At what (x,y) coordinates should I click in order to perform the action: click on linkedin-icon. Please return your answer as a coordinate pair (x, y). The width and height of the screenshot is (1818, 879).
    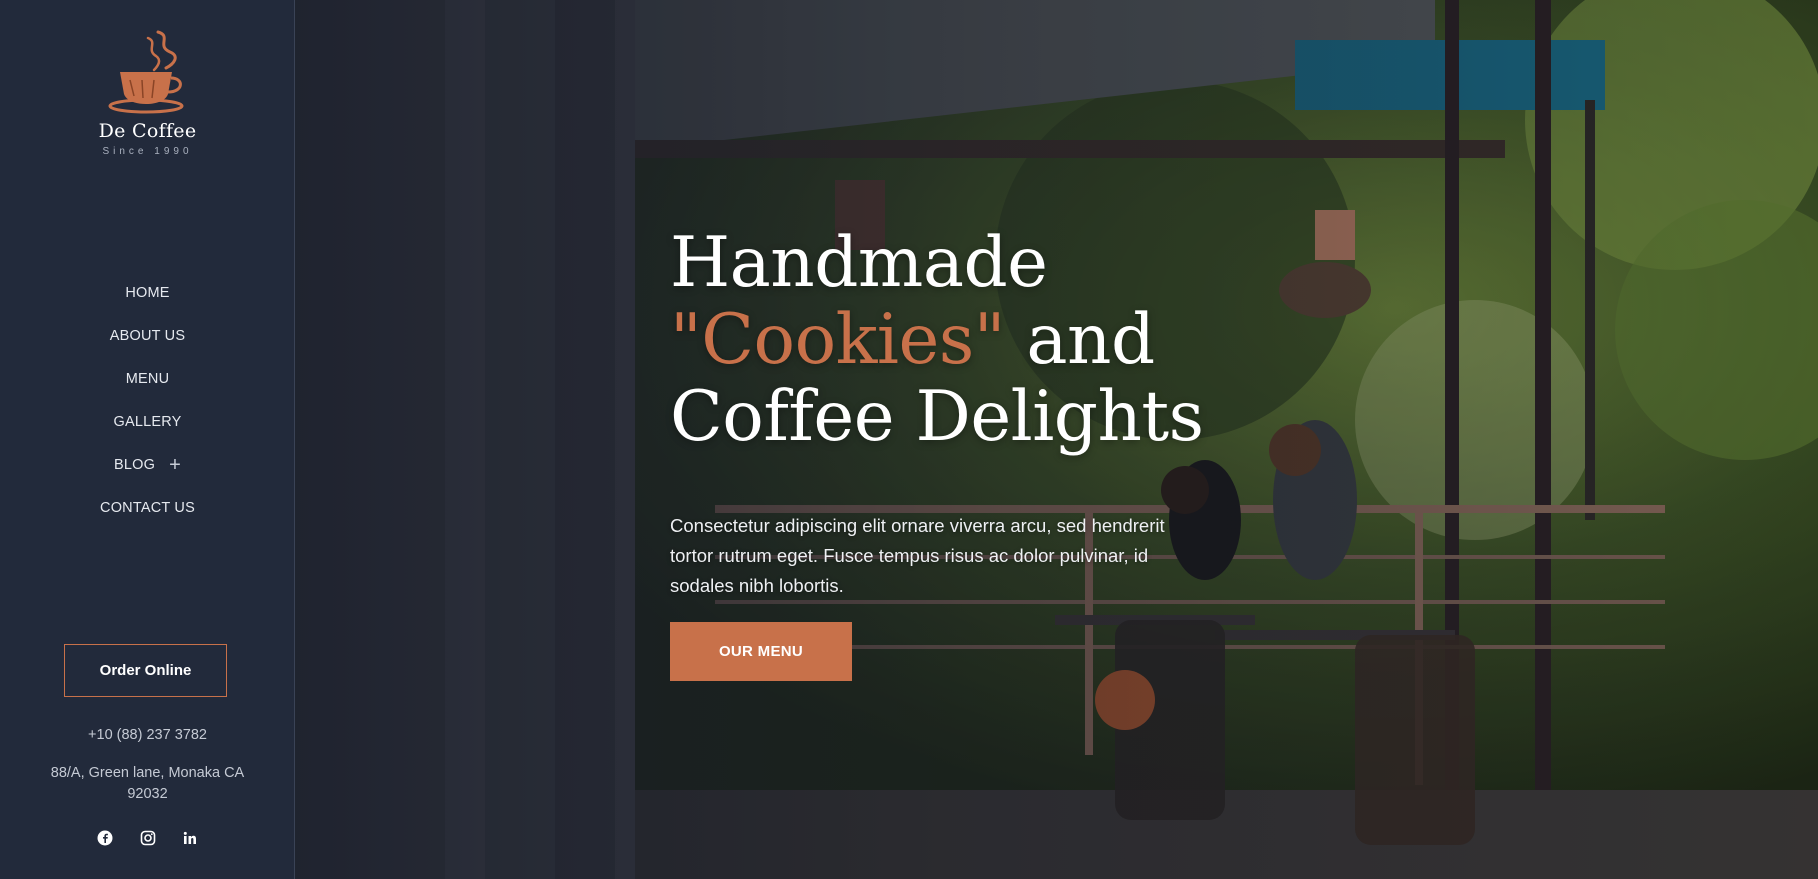
    Looking at the image, I should click on (190, 841).